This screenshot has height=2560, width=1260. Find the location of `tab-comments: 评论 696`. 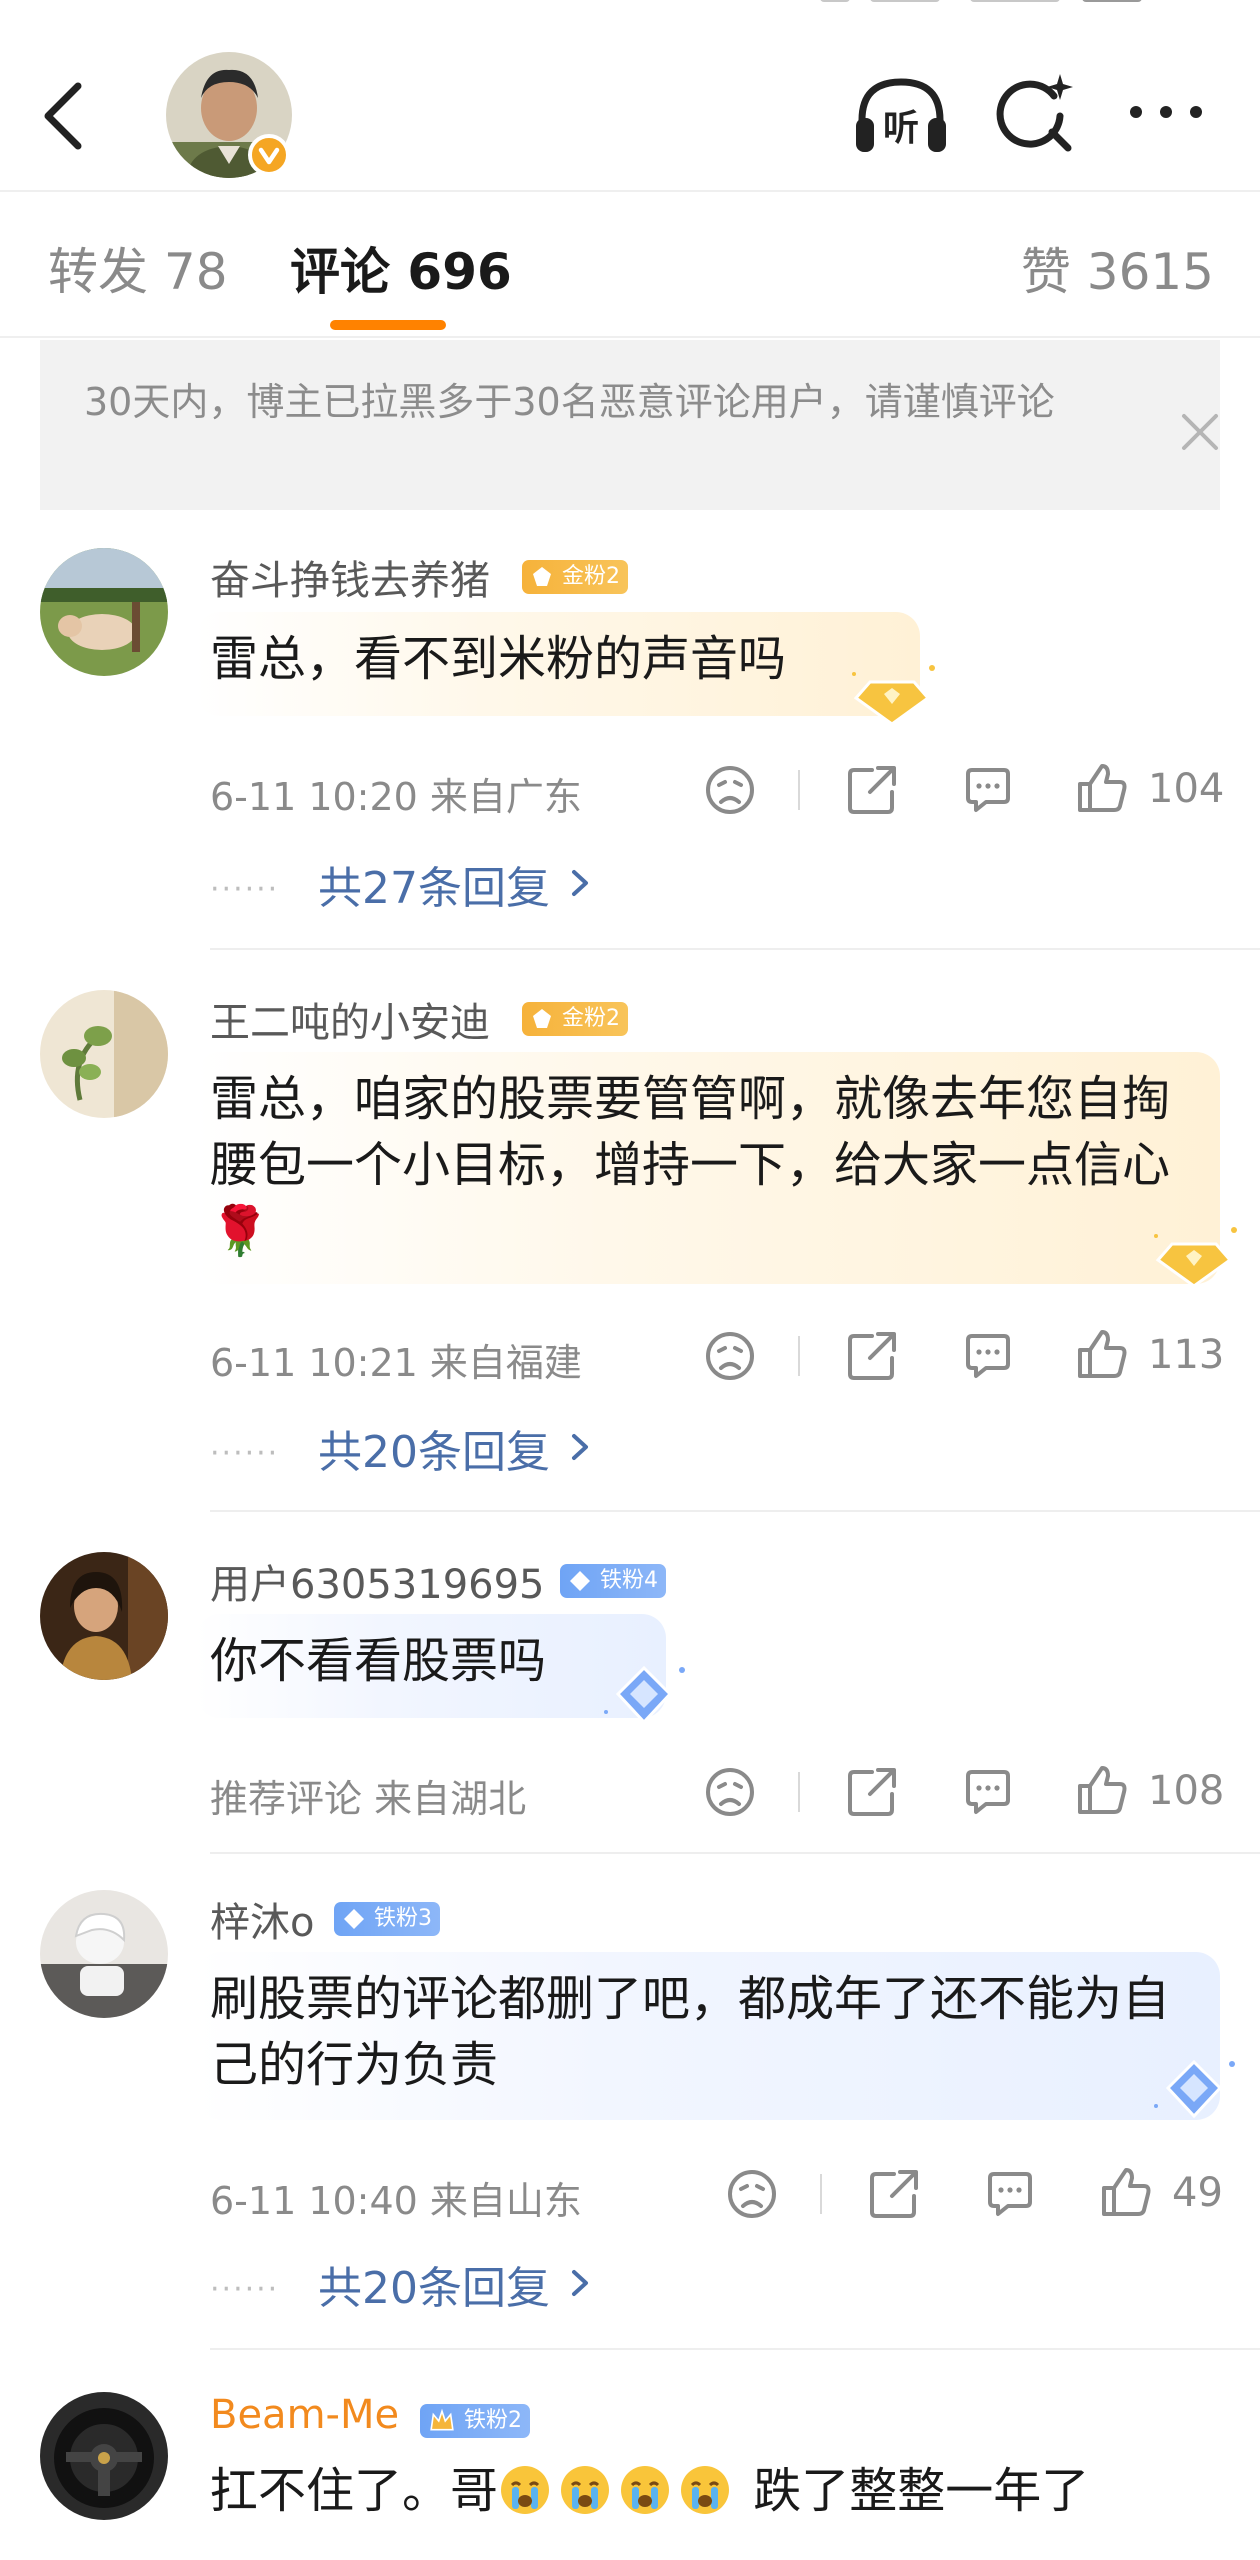

tab-comments: 评论 696 is located at coordinates (401, 268).